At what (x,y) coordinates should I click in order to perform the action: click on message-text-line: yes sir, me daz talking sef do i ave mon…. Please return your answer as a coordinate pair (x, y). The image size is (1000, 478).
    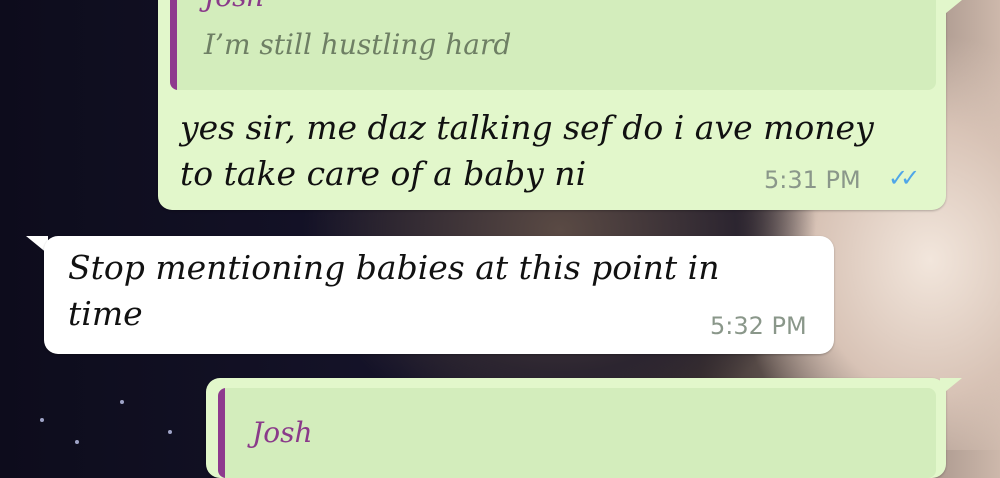
    Looking at the image, I should click on (527, 127).